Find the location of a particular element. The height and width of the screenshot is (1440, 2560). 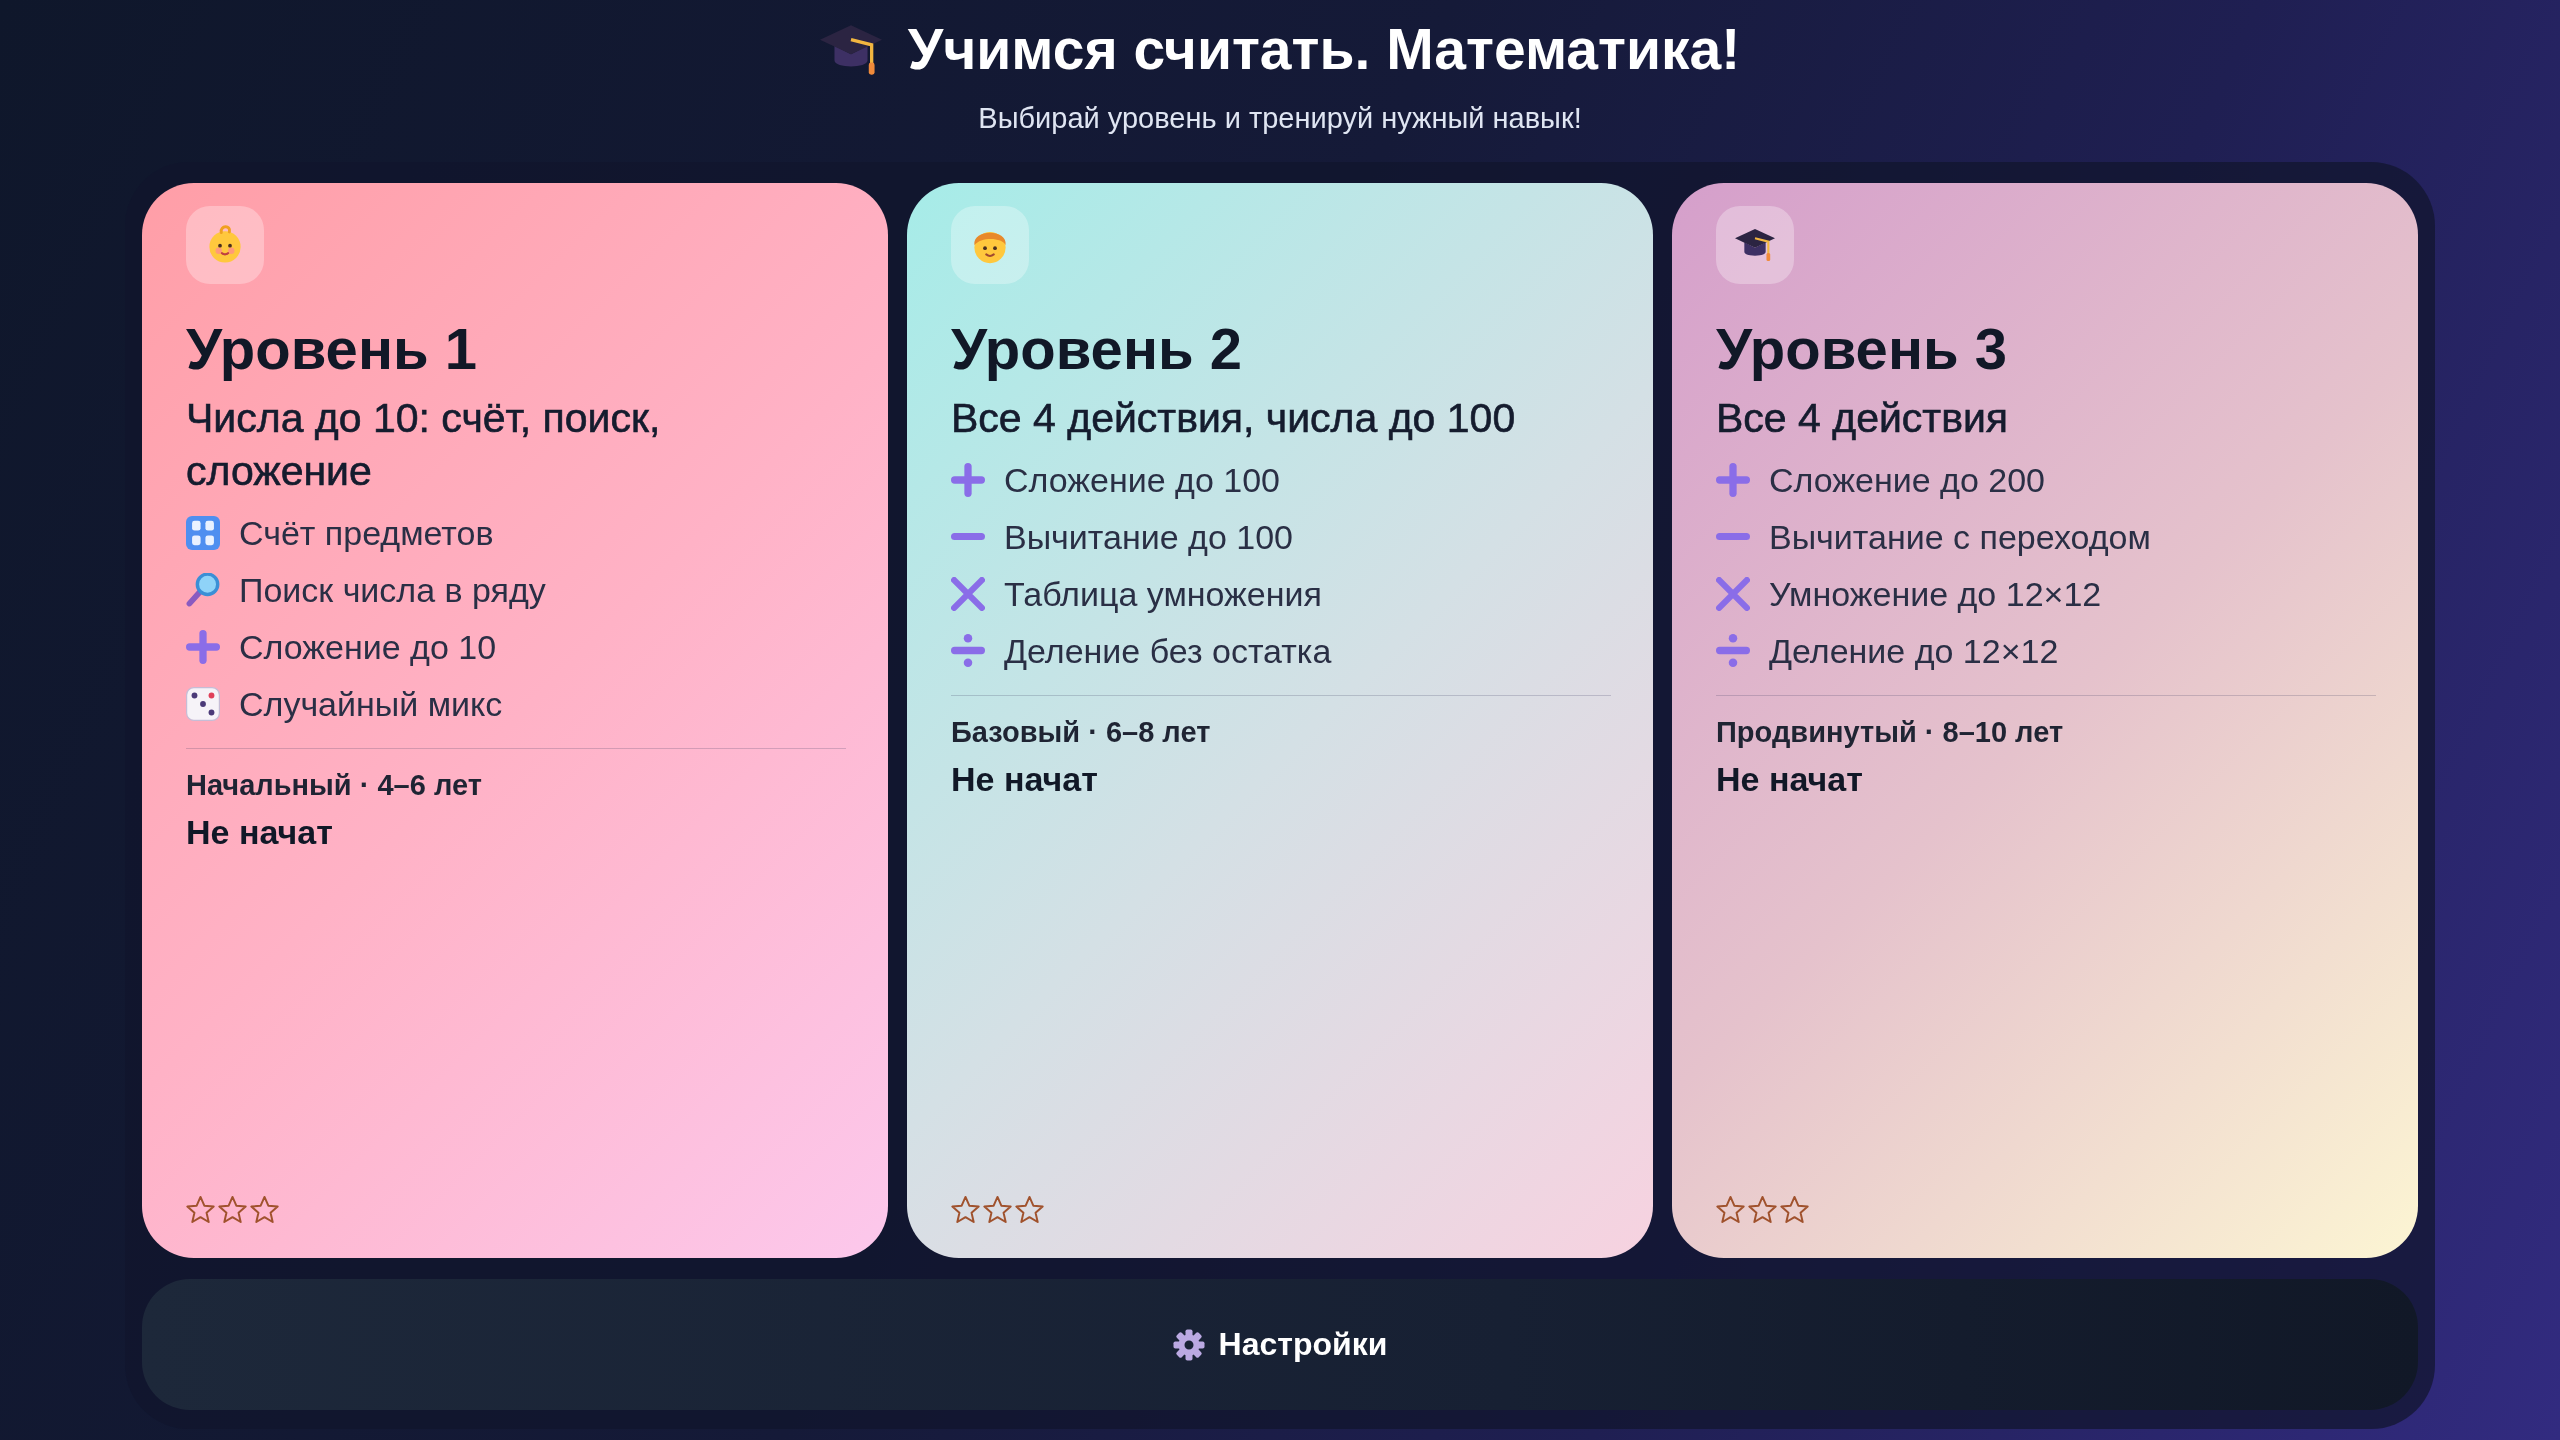

level-description: Все 4 действия, числа до 100 is located at coordinates (1233, 418).